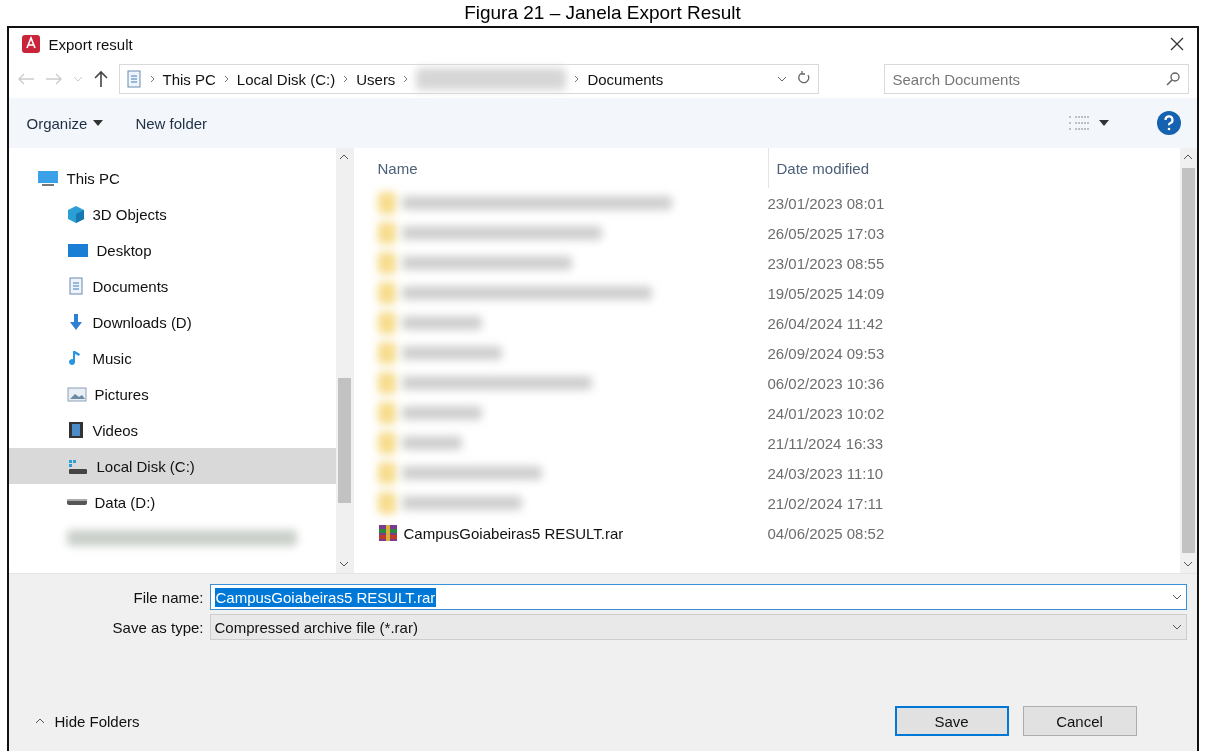  What do you see at coordinates (825, 263) in the screenshot?
I see `date-modified: 23/01/2023 08:55` at bounding box center [825, 263].